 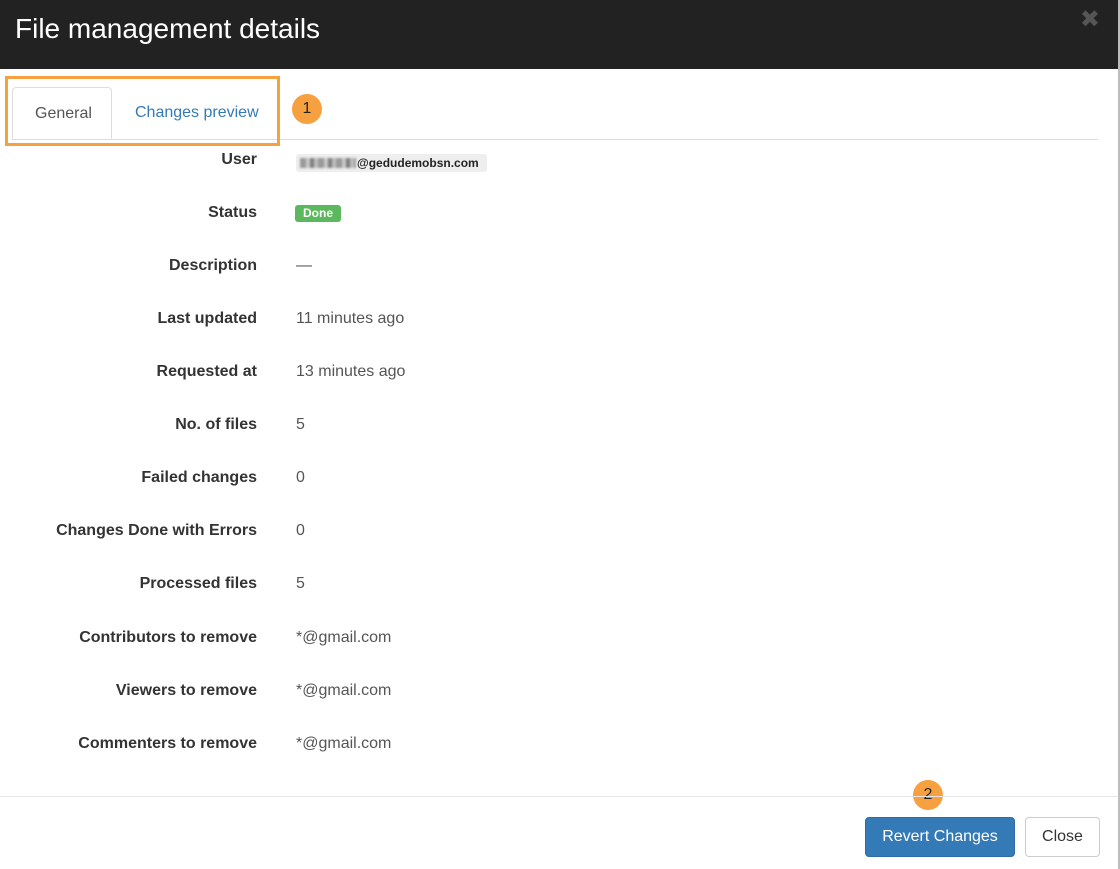 I want to click on detail-row-user: User @gedudemobsn.com, so click(x=550, y=160).